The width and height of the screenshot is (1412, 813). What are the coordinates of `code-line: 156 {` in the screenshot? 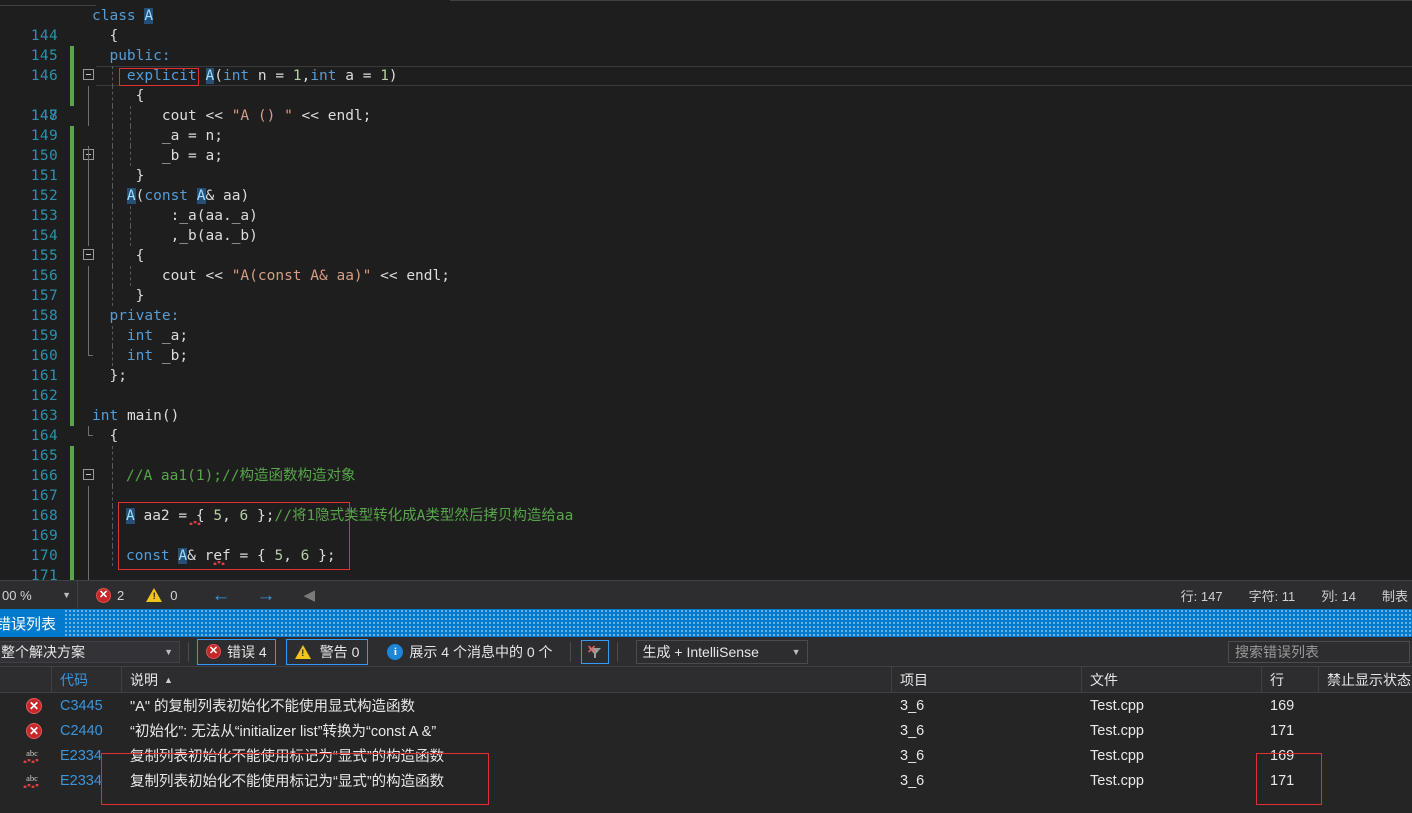 It's located at (706, 286).